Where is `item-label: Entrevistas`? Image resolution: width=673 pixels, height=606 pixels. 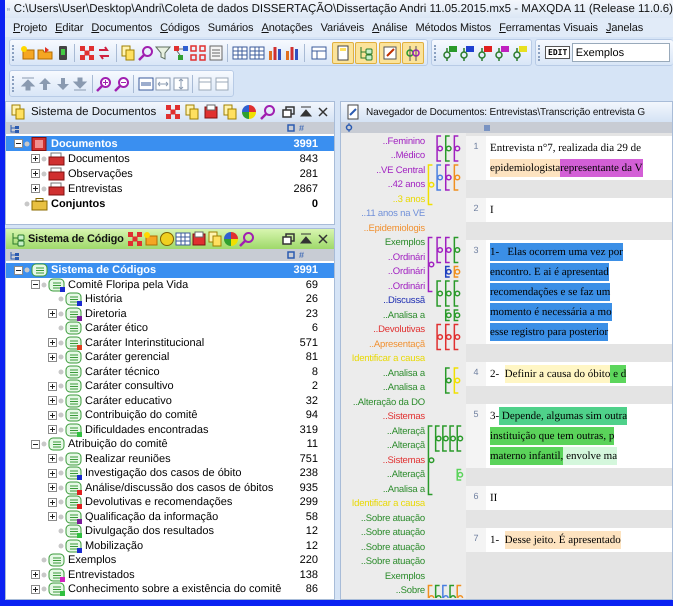 item-label: Entrevistas is located at coordinates (95, 188).